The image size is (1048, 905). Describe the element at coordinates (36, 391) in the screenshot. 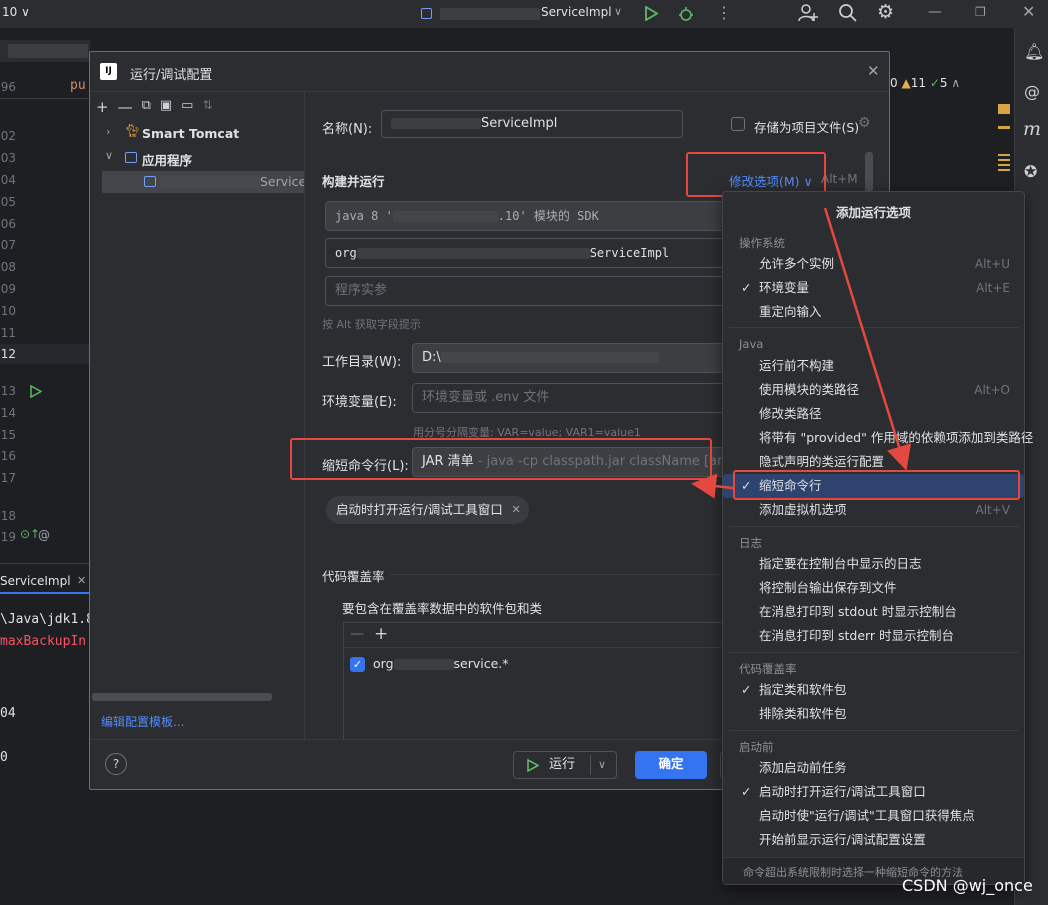

I see `run-gutter-icon` at that location.